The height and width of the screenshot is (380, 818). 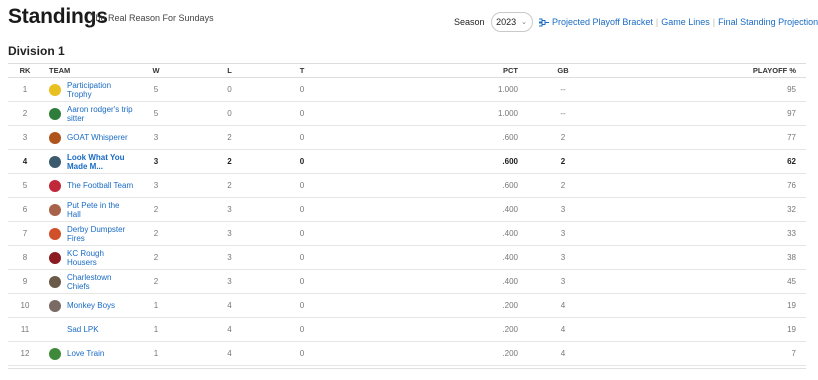 What do you see at coordinates (302, 70) in the screenshot?
I see `header-t: T` at bounding box center [302, 70].